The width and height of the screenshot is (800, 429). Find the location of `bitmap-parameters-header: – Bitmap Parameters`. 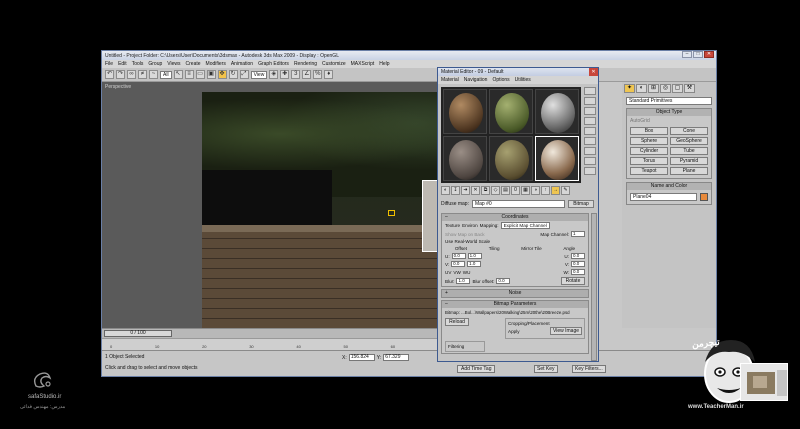

bitmap-parameters-header: – Bitmap Parameters is located at coordinates (515, 304).